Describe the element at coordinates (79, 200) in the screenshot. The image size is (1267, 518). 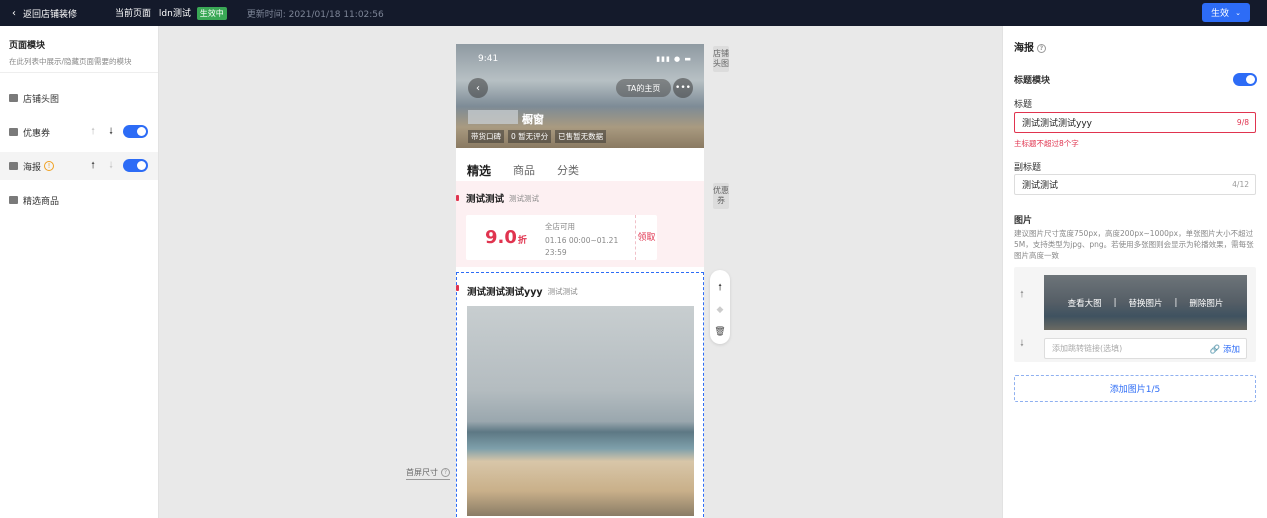
I see `module-item-products: 精选商品` at that location.